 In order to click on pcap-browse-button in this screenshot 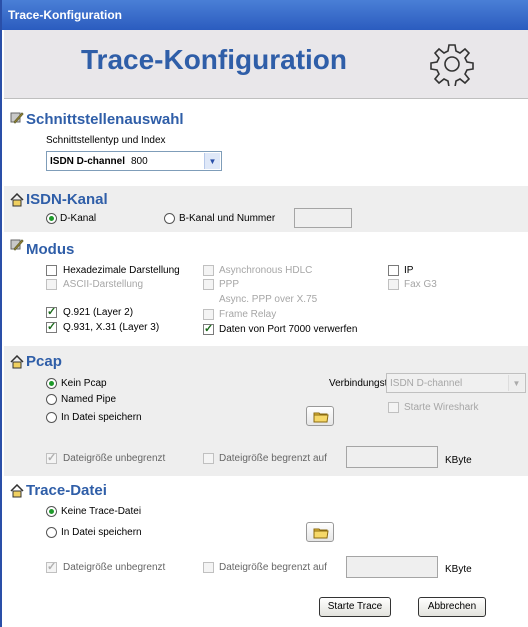, I will do `click(320, 416)`.